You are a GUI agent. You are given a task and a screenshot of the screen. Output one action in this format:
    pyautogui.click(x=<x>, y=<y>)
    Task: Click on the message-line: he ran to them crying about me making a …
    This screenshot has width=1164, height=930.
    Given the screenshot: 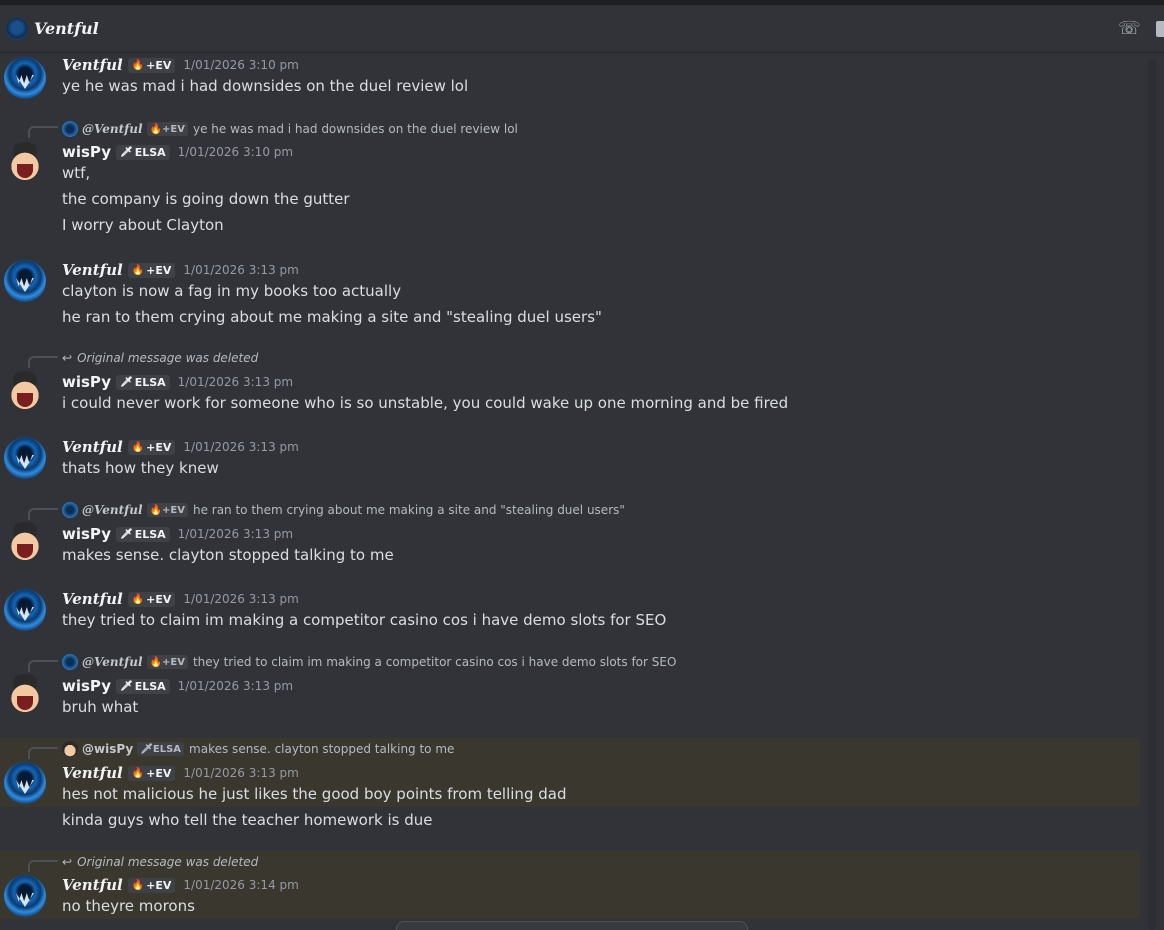 What is the action you would take?
    pyautogui.click(x=332, y=317)
    